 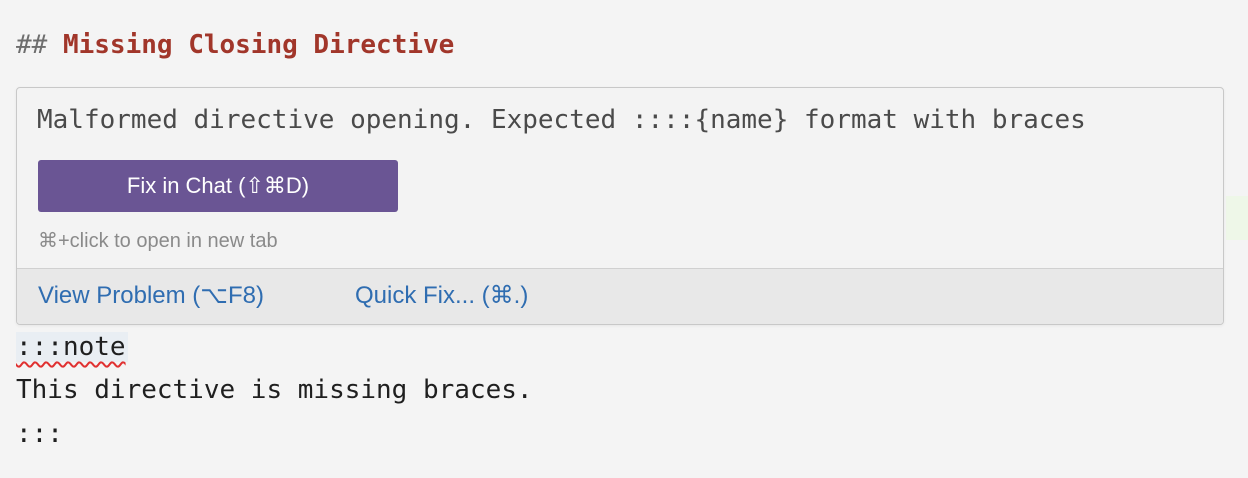 I want to click on hover-action-bar: View Problem (⌥F8) Quick Fix... (⌘.), so click(x=620, y=296).